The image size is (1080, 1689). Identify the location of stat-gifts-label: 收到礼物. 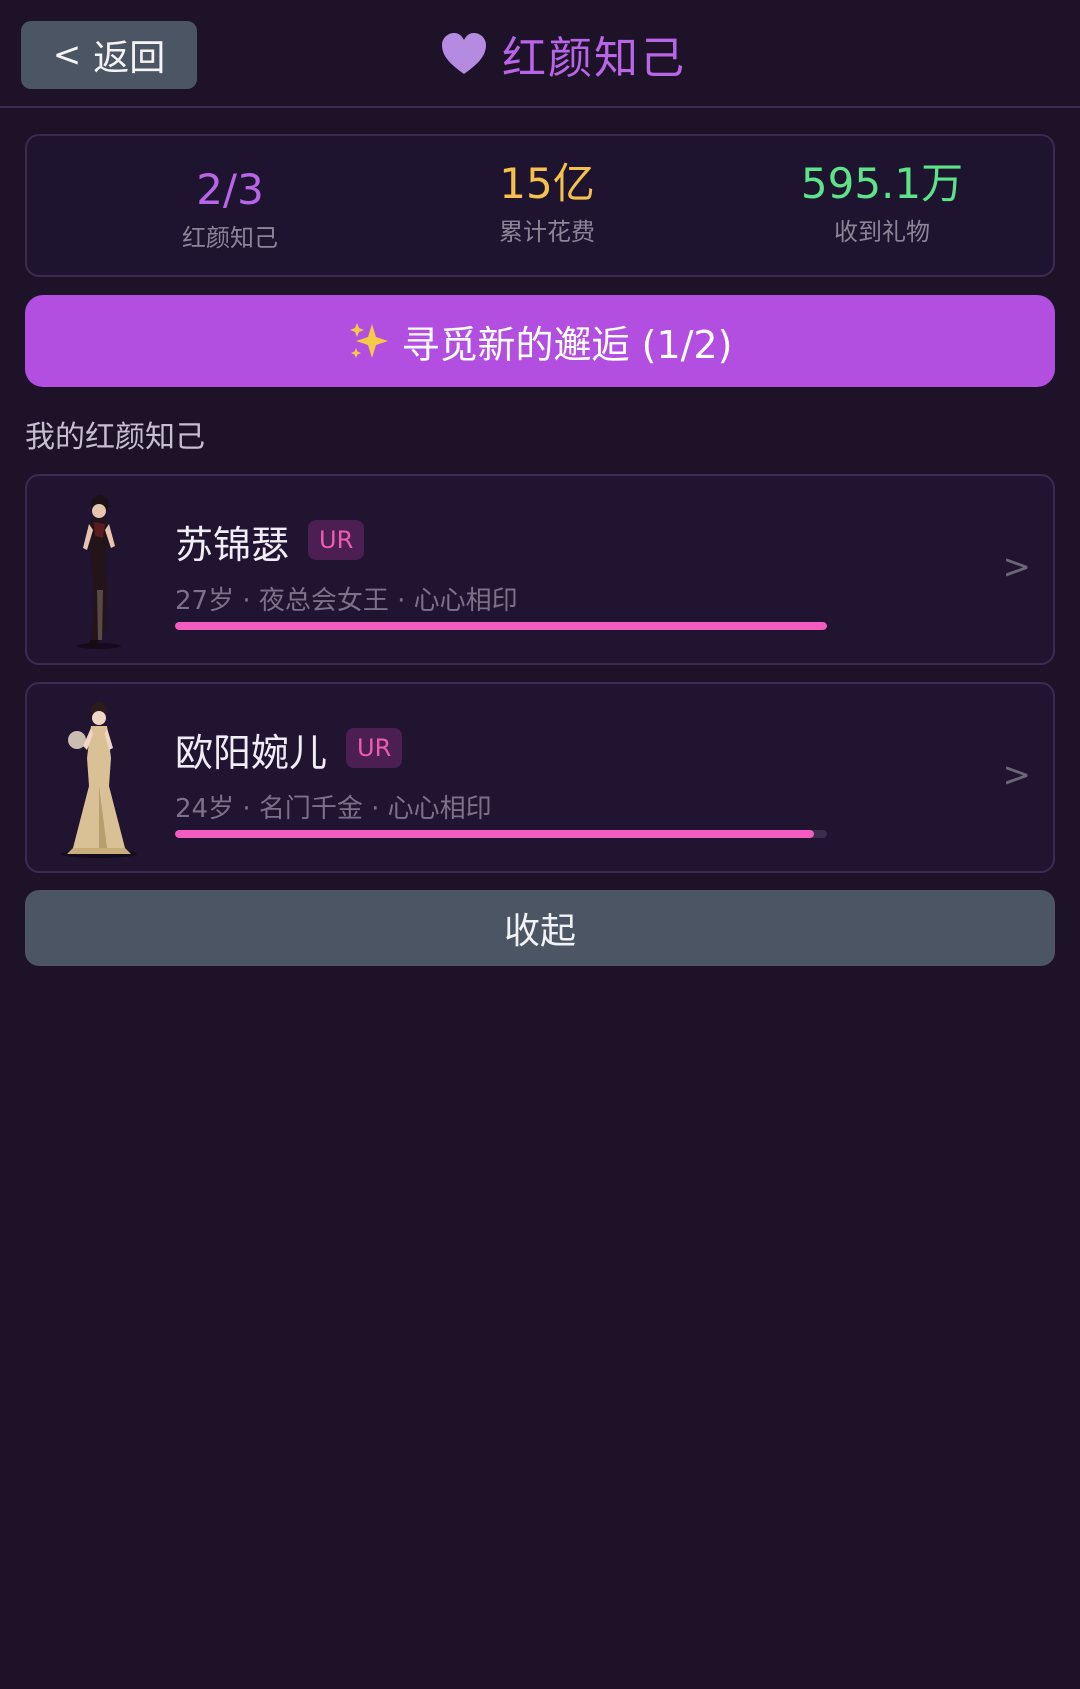
(882, 232).